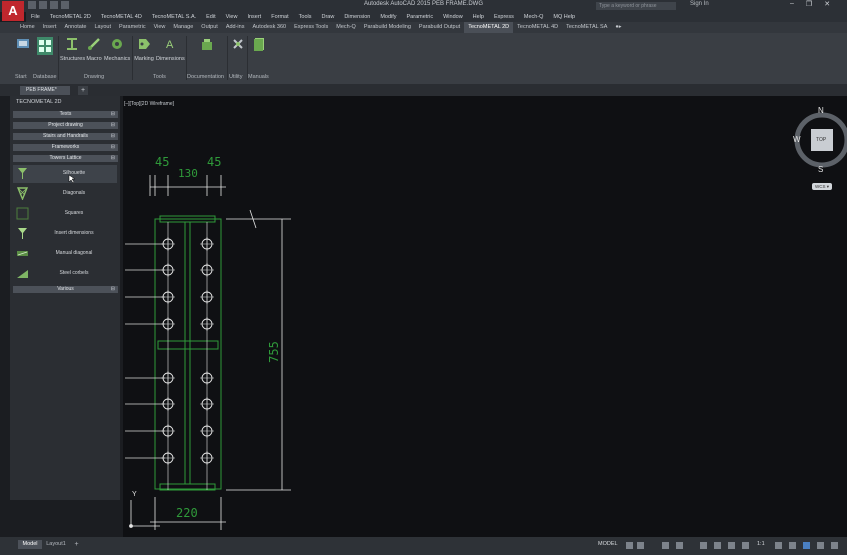 The height and width of the screenshot is (555, 847). I want to click on model-space-indicator: MODEL, so click(608, 544).